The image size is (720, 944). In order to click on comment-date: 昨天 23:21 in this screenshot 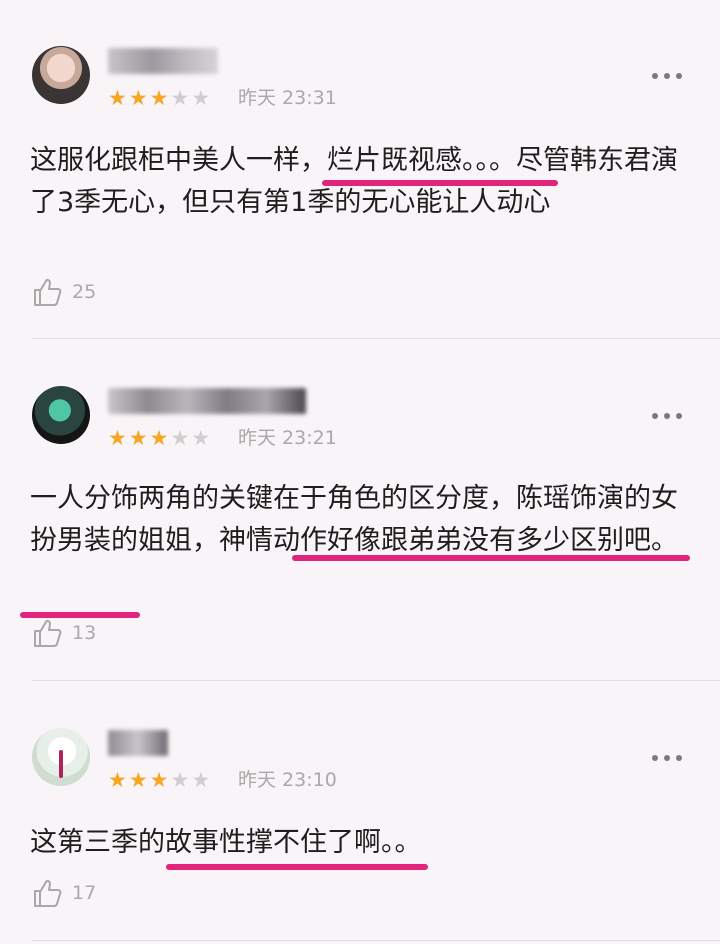, I will do `click(287, 438)`.